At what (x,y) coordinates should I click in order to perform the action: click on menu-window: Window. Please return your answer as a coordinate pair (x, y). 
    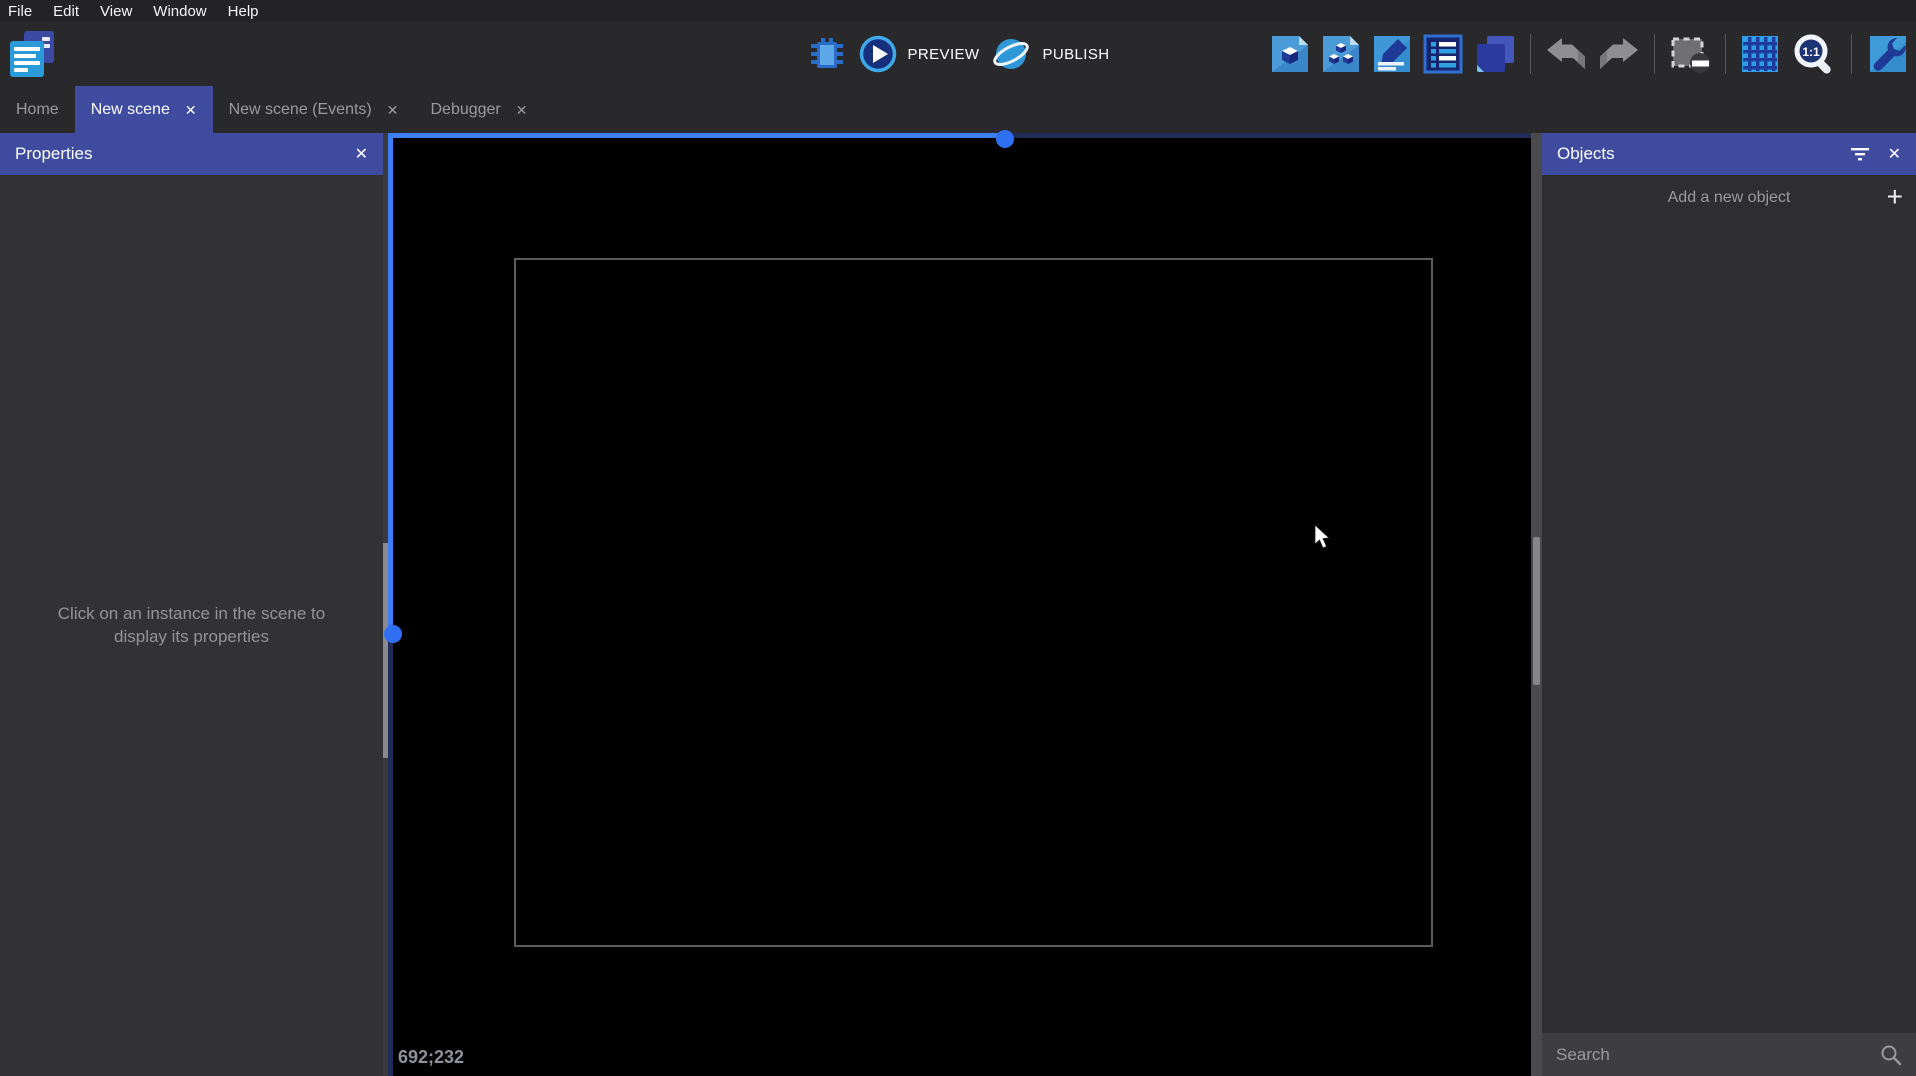
    Looking at the image, I should click on (179, 11).